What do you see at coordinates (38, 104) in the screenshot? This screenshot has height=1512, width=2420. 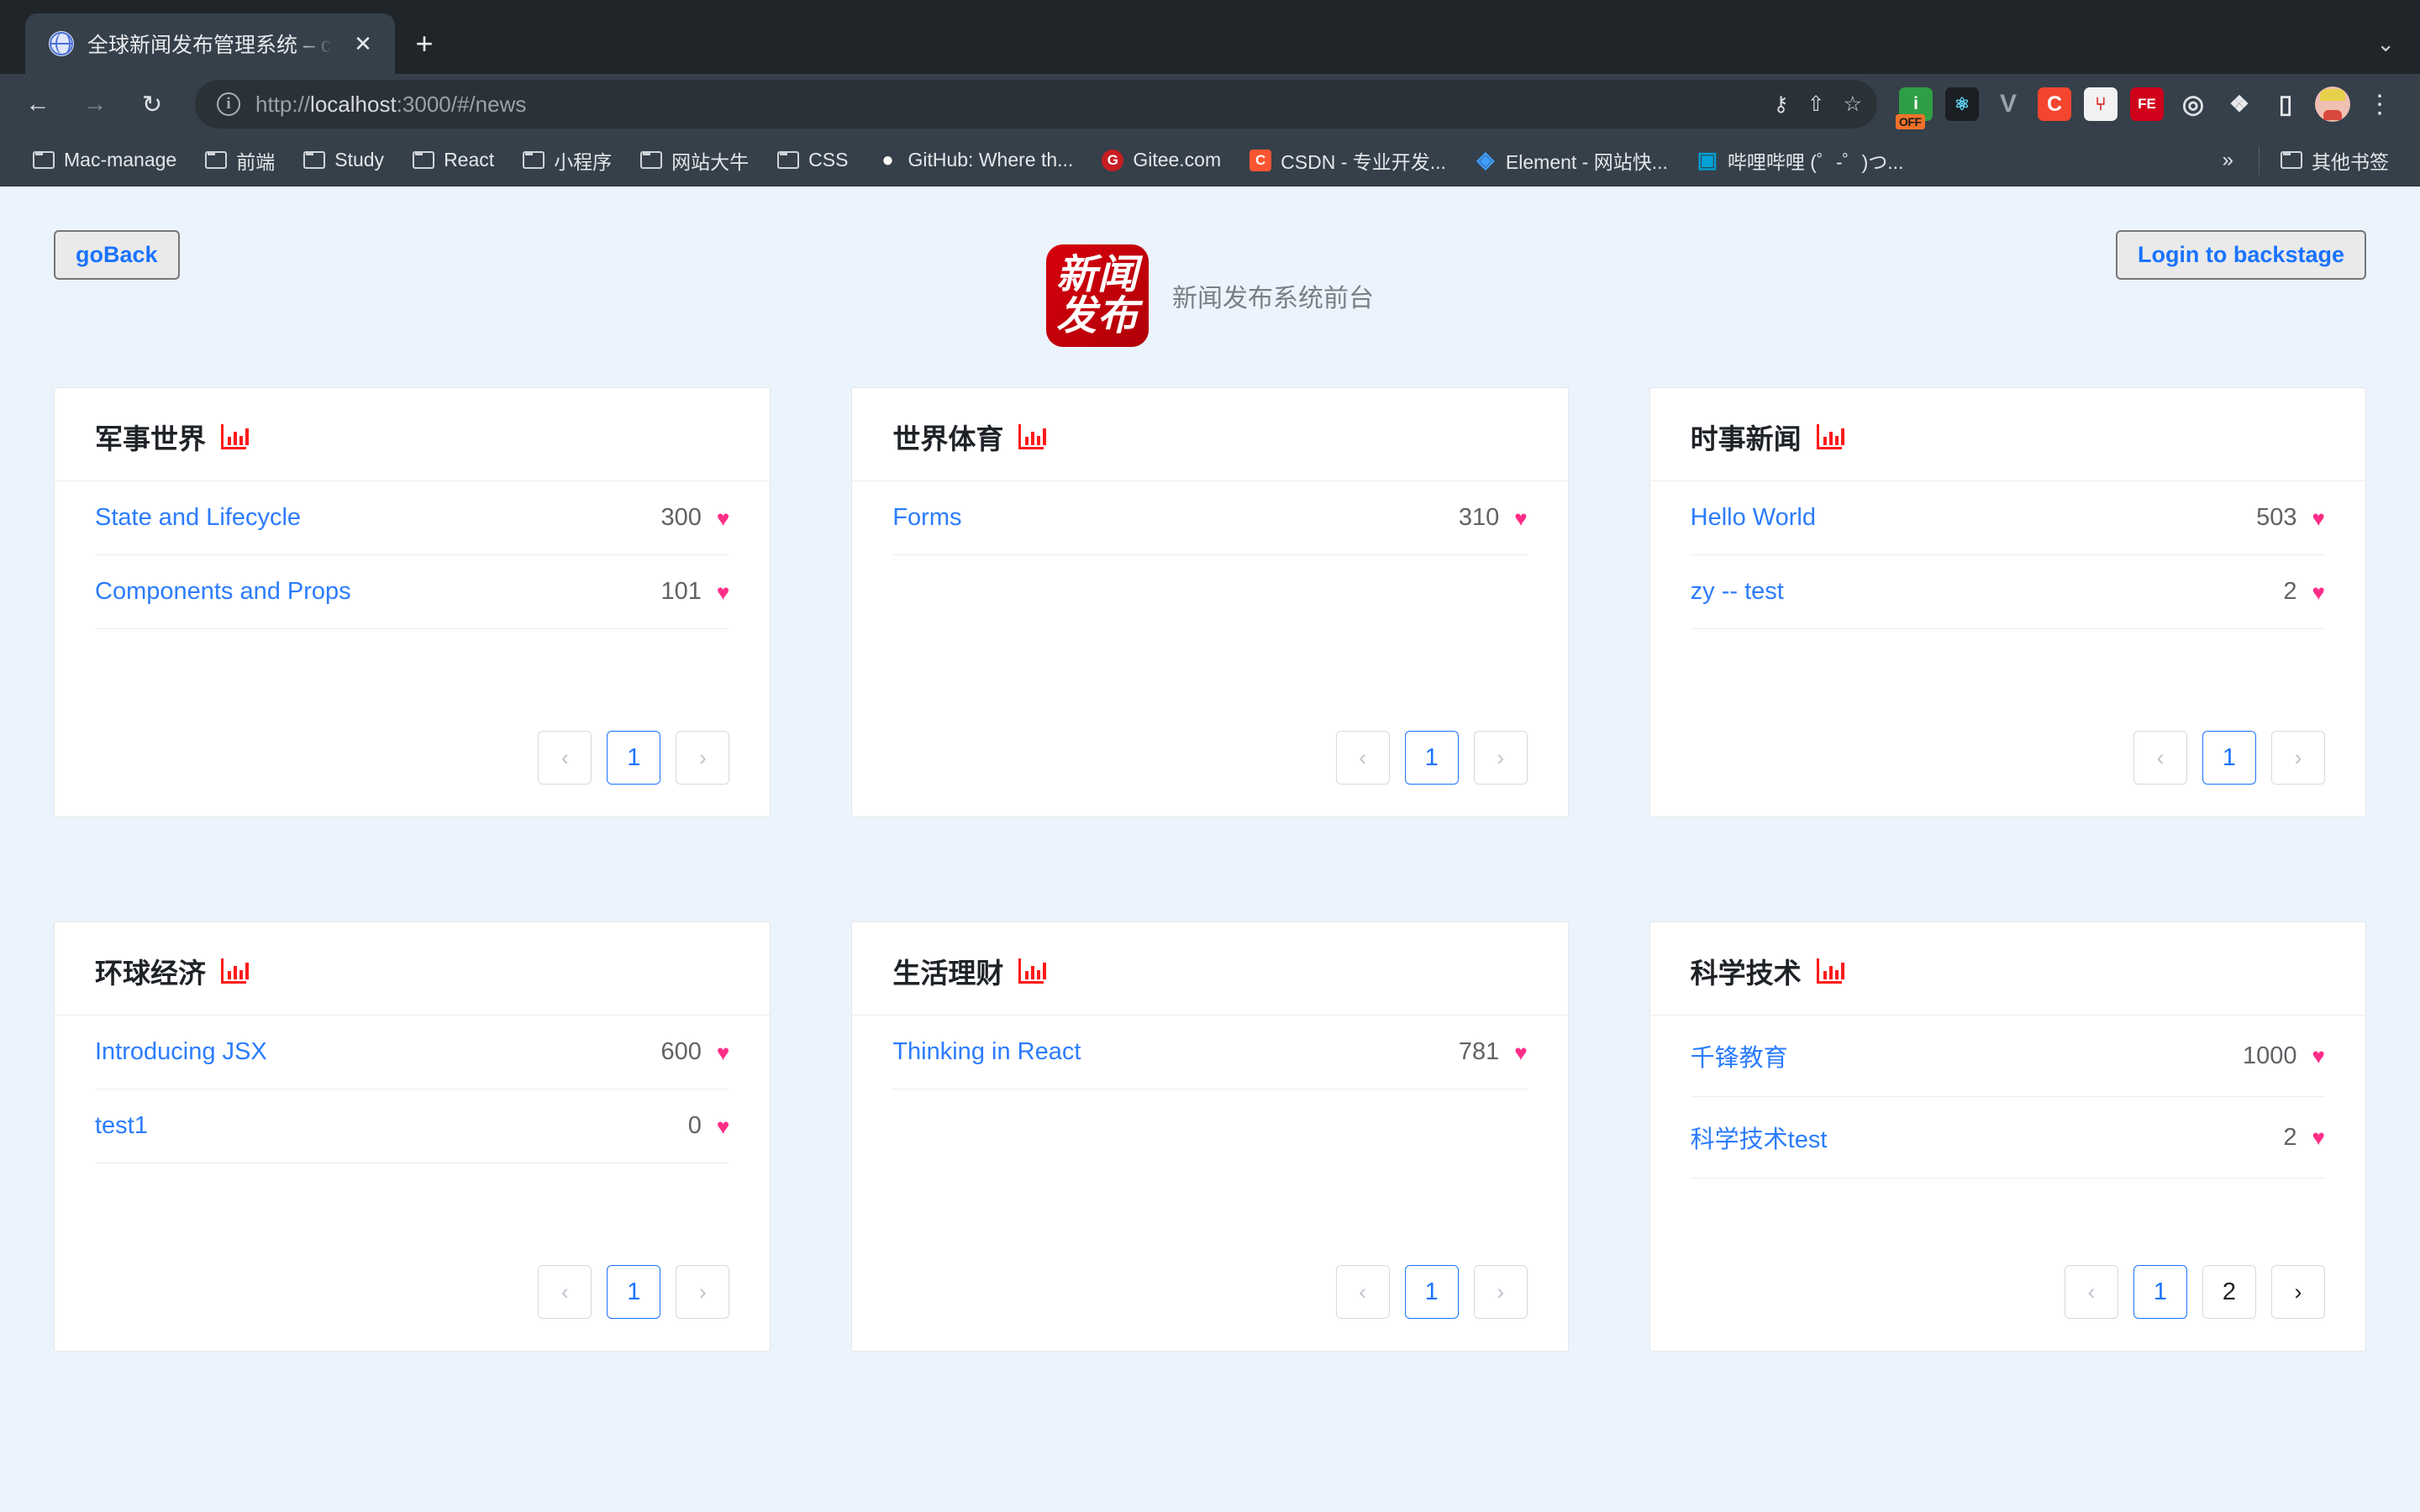 I see `back-button: ←` at bounding box center [38, 104].